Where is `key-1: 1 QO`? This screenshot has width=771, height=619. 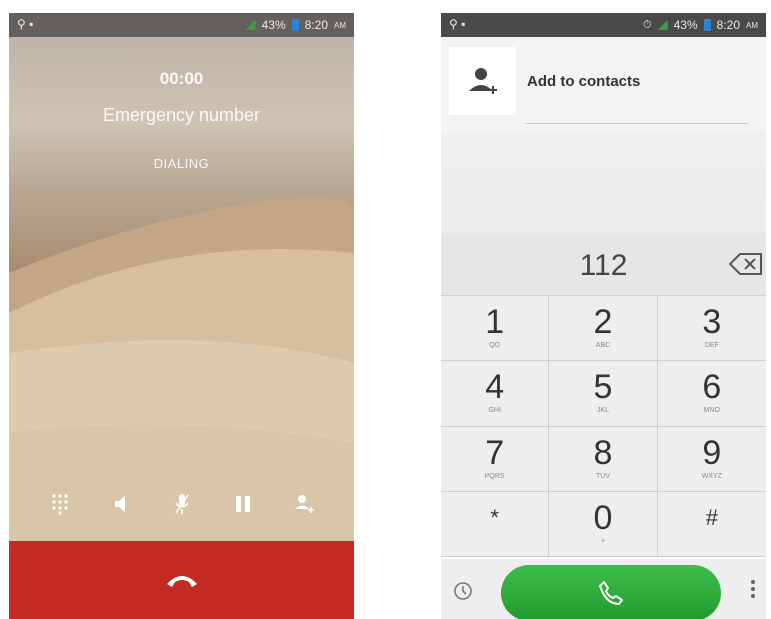 key-1: 1 QO is located at coordinates (495, 329).